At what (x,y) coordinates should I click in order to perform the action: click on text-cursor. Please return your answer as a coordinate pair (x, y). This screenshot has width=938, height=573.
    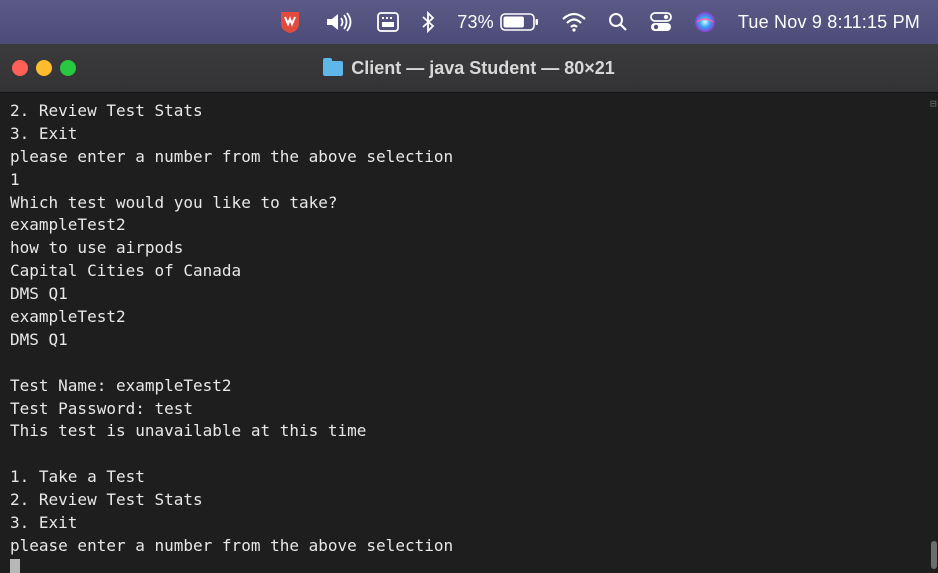
    Looking at the image, I should click on (15, 565).